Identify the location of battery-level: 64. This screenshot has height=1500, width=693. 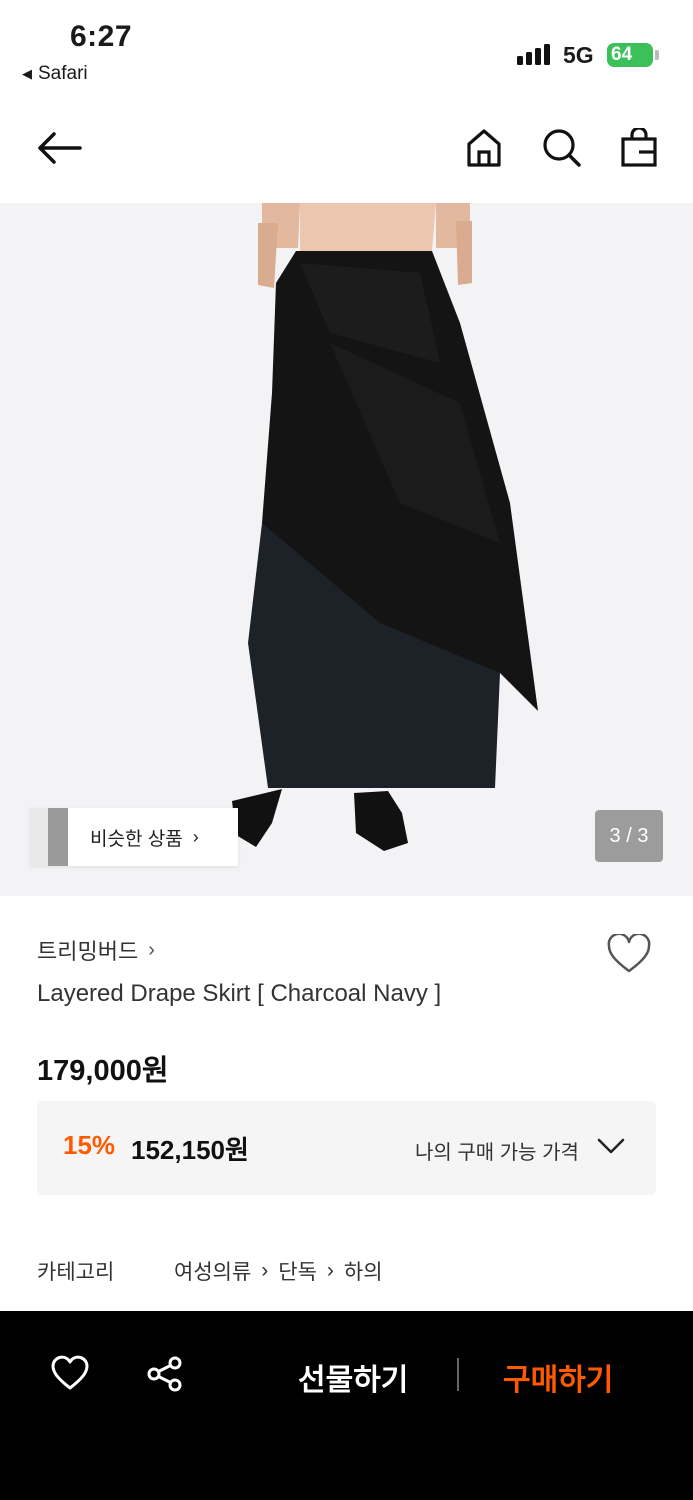
(622, 54).